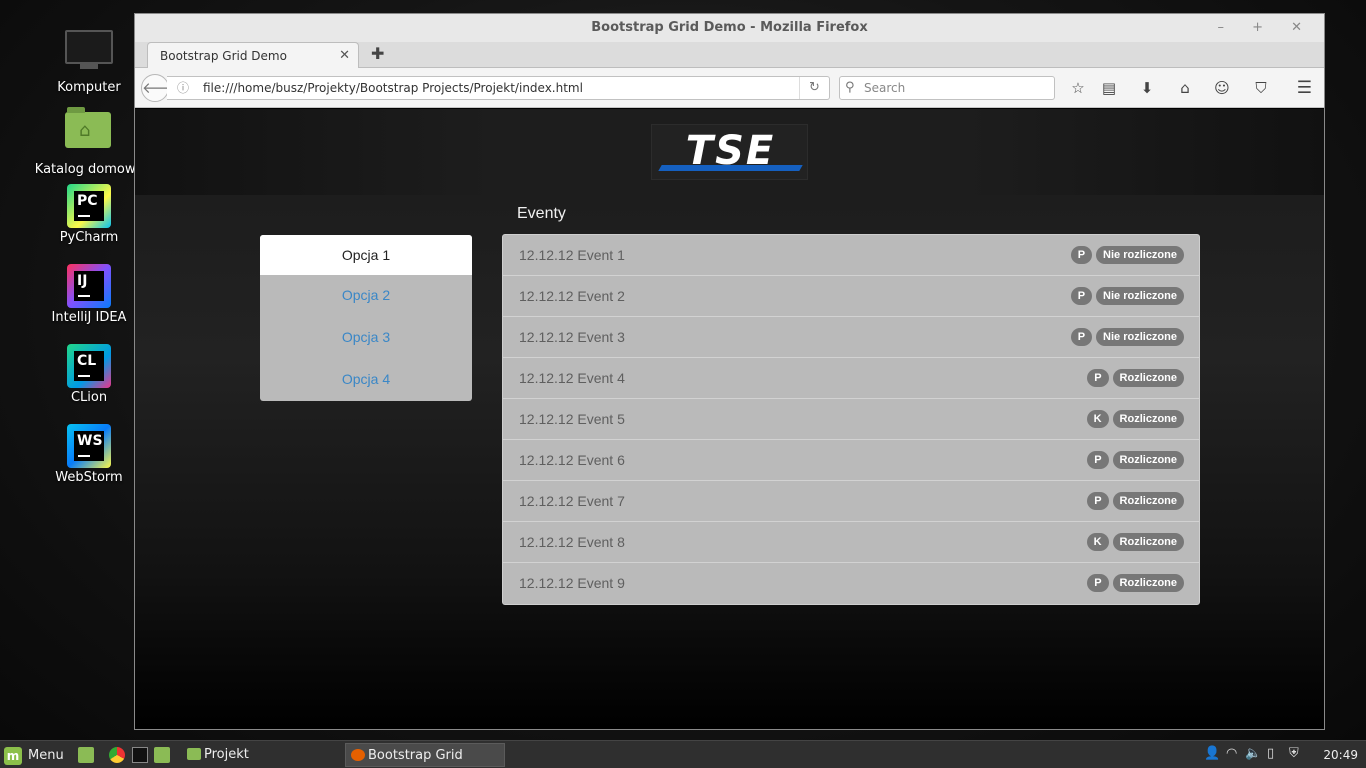 This screenshot has height=768, width=1366. What do you see at coordinates (572, 337) in the screenshot?
I see `event-label: 12.12.12 Event 3` at bounding box center [572, 337].